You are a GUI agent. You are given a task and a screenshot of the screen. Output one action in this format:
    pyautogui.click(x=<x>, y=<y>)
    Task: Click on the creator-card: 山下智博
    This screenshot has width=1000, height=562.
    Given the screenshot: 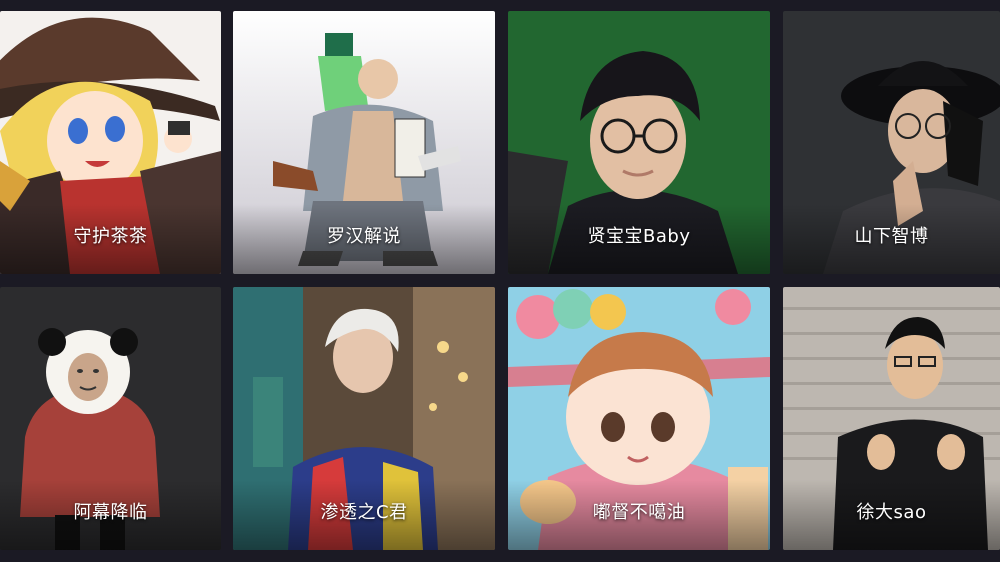 What is the action you would take?
    pyautogui.click(x=891, y=142)
    